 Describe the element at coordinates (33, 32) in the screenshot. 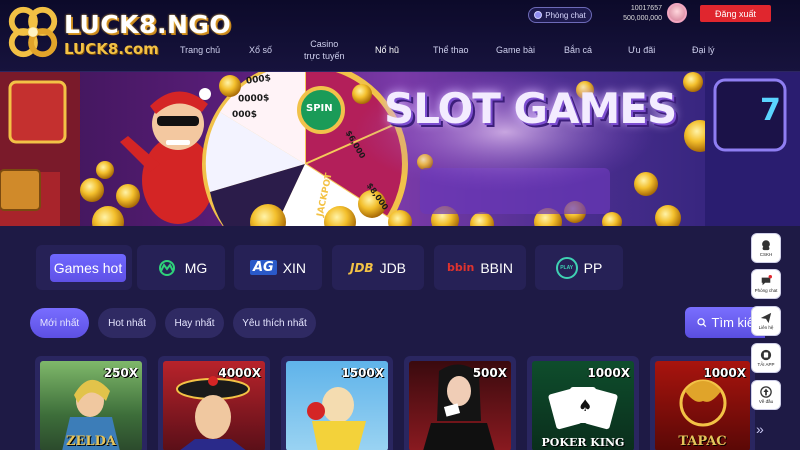

I see `clover-logo-icon` at that location.